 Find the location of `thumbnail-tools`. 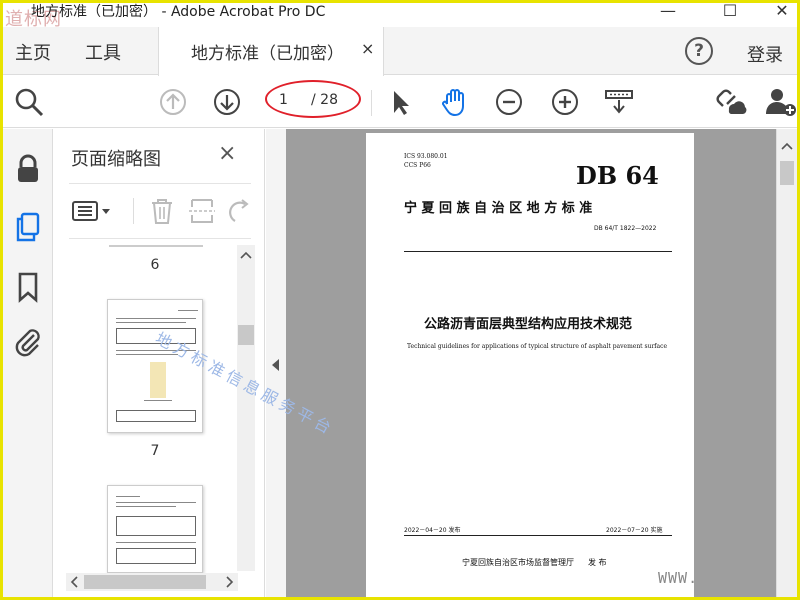

thumbnail-tools is located at coordinates (160, 211).